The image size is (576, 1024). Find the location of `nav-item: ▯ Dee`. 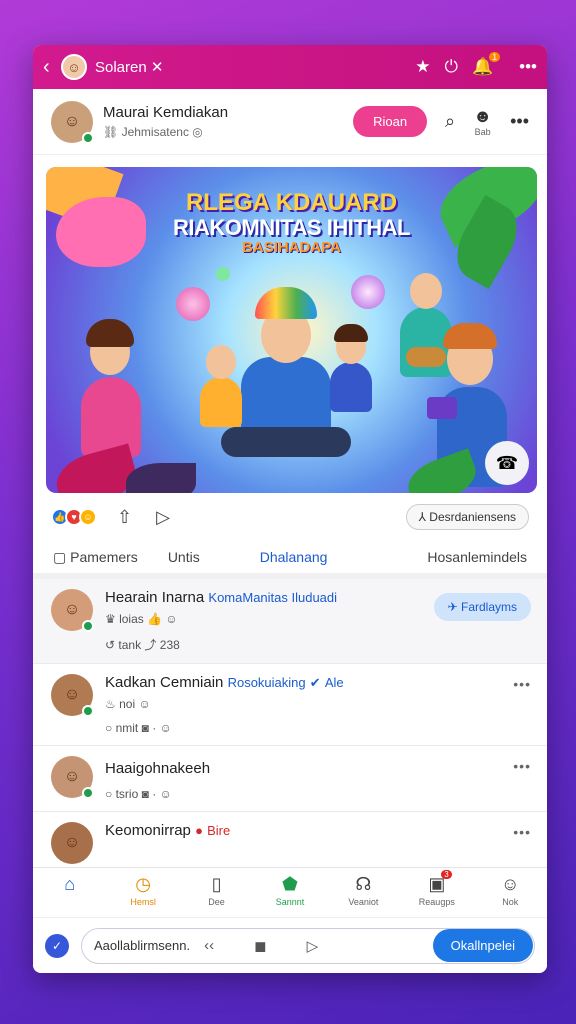

nav-item: ▯ Dee is located at coordinates (216, 891).